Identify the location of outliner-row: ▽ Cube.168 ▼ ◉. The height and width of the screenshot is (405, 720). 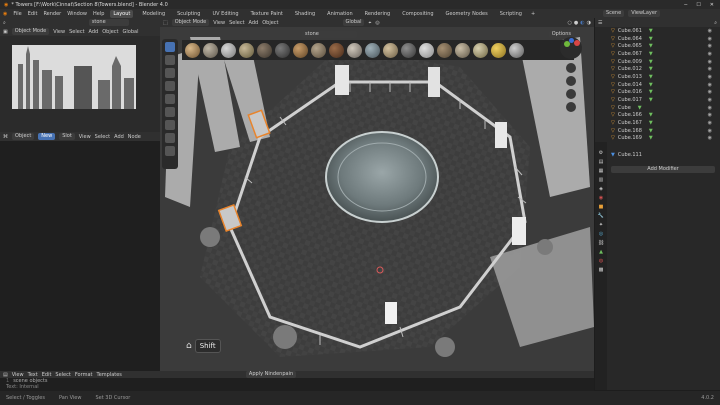
(657, 131).